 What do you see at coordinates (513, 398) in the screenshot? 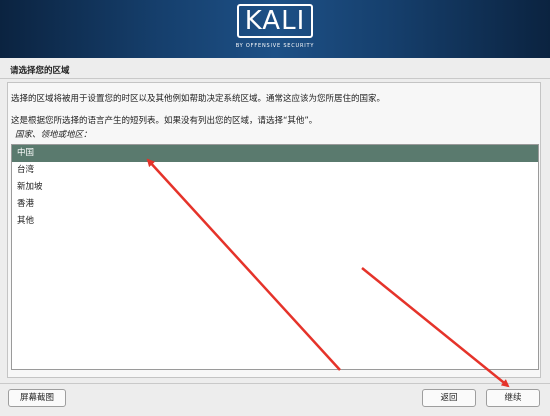
I see `continue-button: 继续` at bounding box center [513, 398].